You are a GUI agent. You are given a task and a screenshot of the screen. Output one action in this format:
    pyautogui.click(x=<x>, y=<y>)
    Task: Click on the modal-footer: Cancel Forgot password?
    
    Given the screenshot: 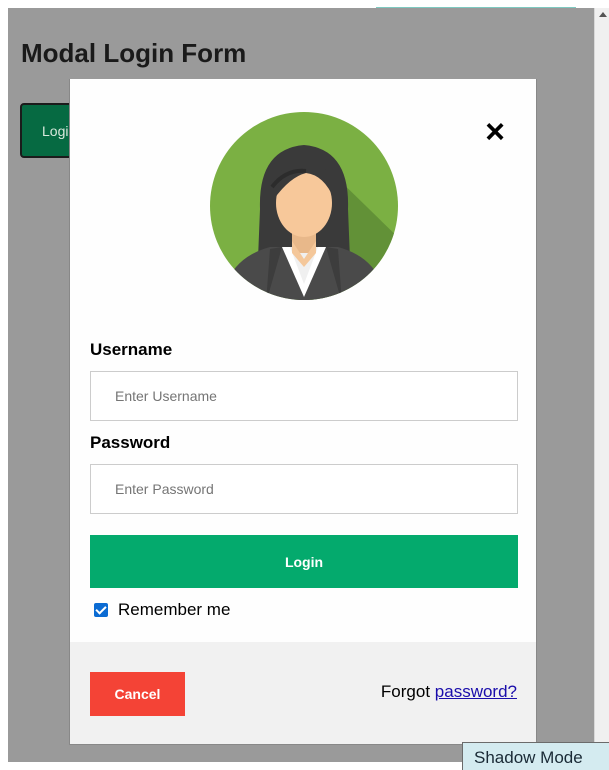 What is the action you would take?
    pyautogui.click(x=303, y=693)
    